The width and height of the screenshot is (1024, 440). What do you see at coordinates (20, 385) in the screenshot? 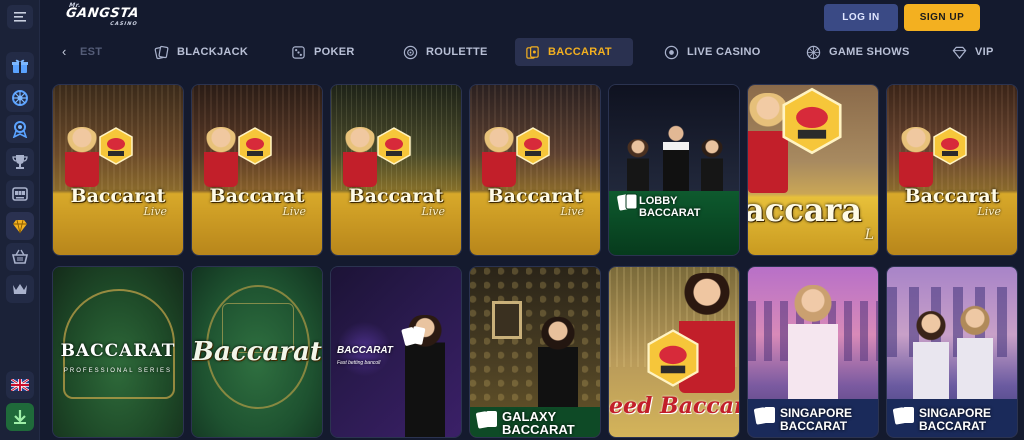
I see `uk-flag-icon` at bounding box center [20, 385].